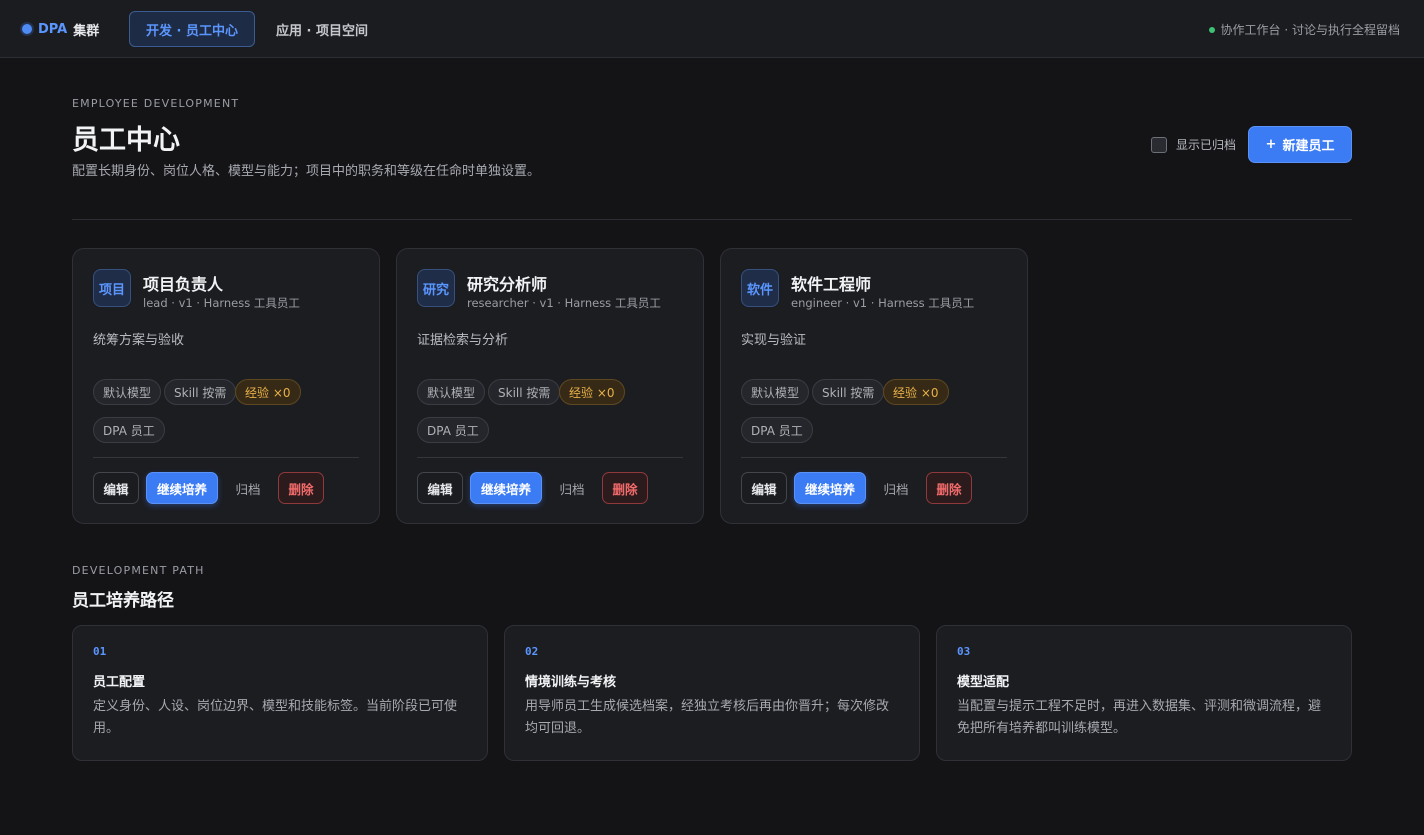  What do you see at coordinates (436, 288) in the screenshot?
I see `avatar: 研究` at bounding box center [436, 288].